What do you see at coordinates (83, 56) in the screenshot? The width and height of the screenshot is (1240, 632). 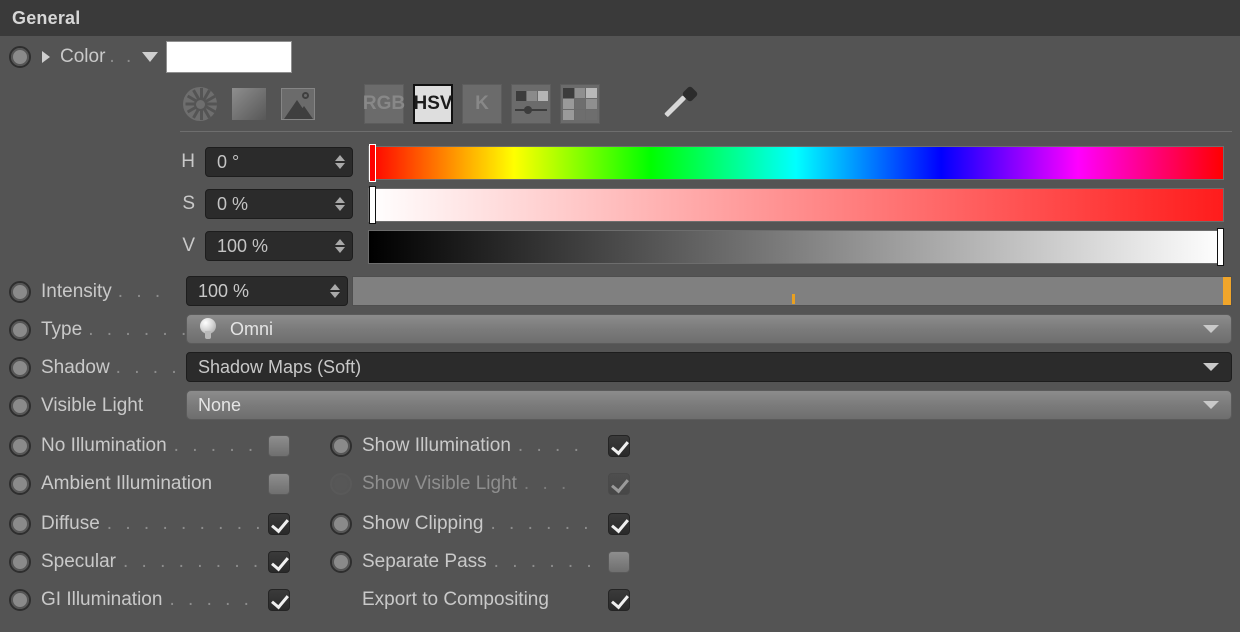 I see `color-label: Color` at bounding box center [83, 56].